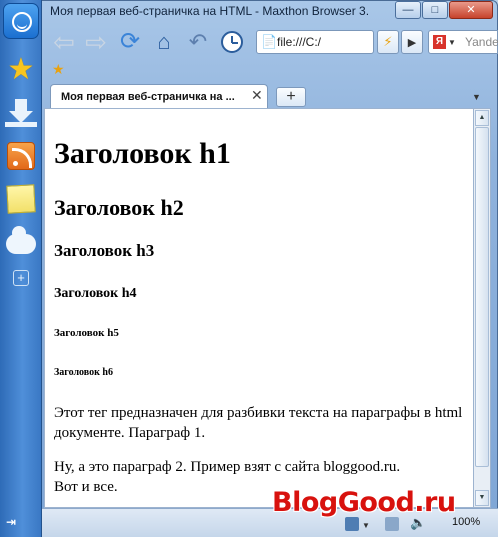 Image resolution: width=498 pixels, height=537 pixels. What do you see at coordinates (439, 42) in the screenshot?
I see `yandex-icon: Я` at bounding box center [439, 42].